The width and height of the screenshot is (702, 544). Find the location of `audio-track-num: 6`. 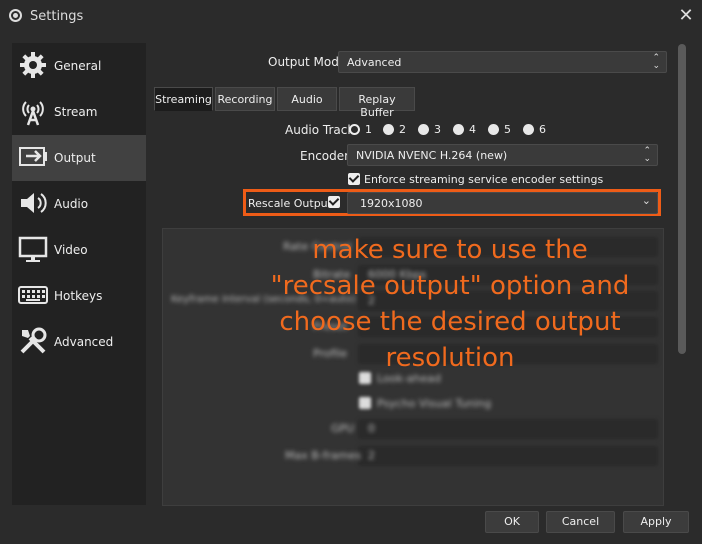

audio-track-num: 6 is located at coordinates (542, 129).